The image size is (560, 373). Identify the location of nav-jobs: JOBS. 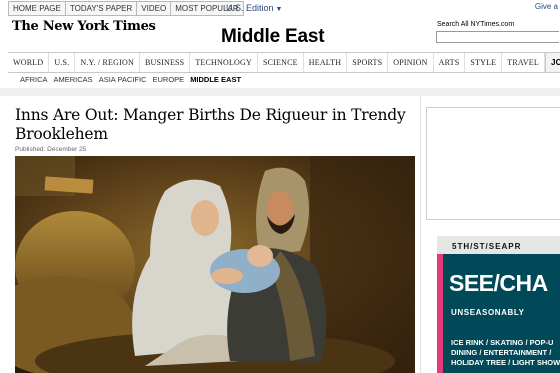
(552, 62).